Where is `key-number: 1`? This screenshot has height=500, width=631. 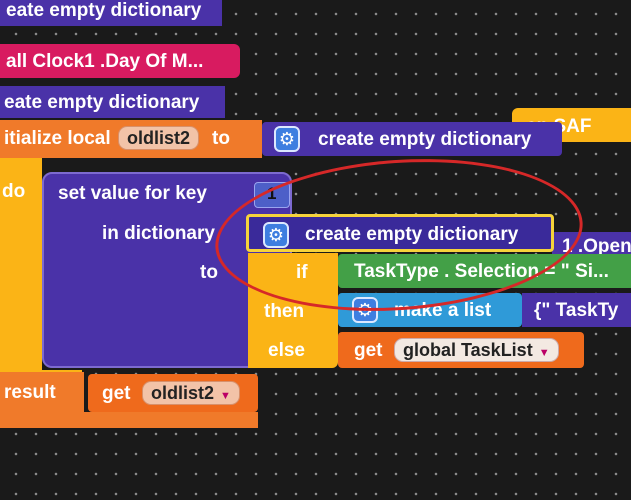
key-number: 1 is located at coordinates (272, 193).